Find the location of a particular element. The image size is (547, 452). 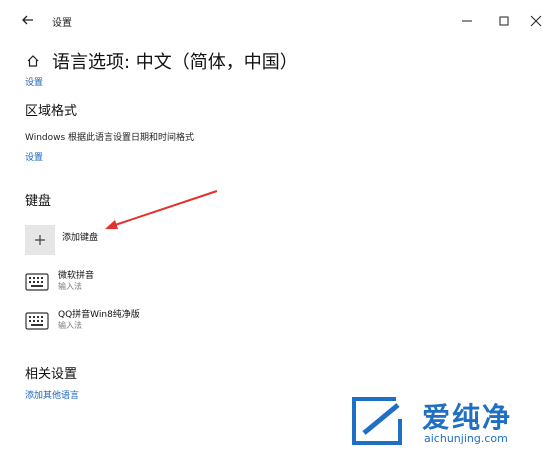

region-format-settings-link: 设置 is located at coordinates (34, 156).